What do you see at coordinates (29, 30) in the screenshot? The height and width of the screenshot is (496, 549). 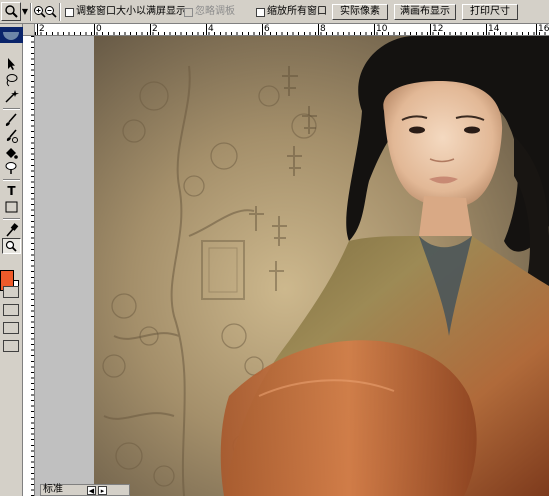 I see `ruler-origin` at bounding box center [29, 30].